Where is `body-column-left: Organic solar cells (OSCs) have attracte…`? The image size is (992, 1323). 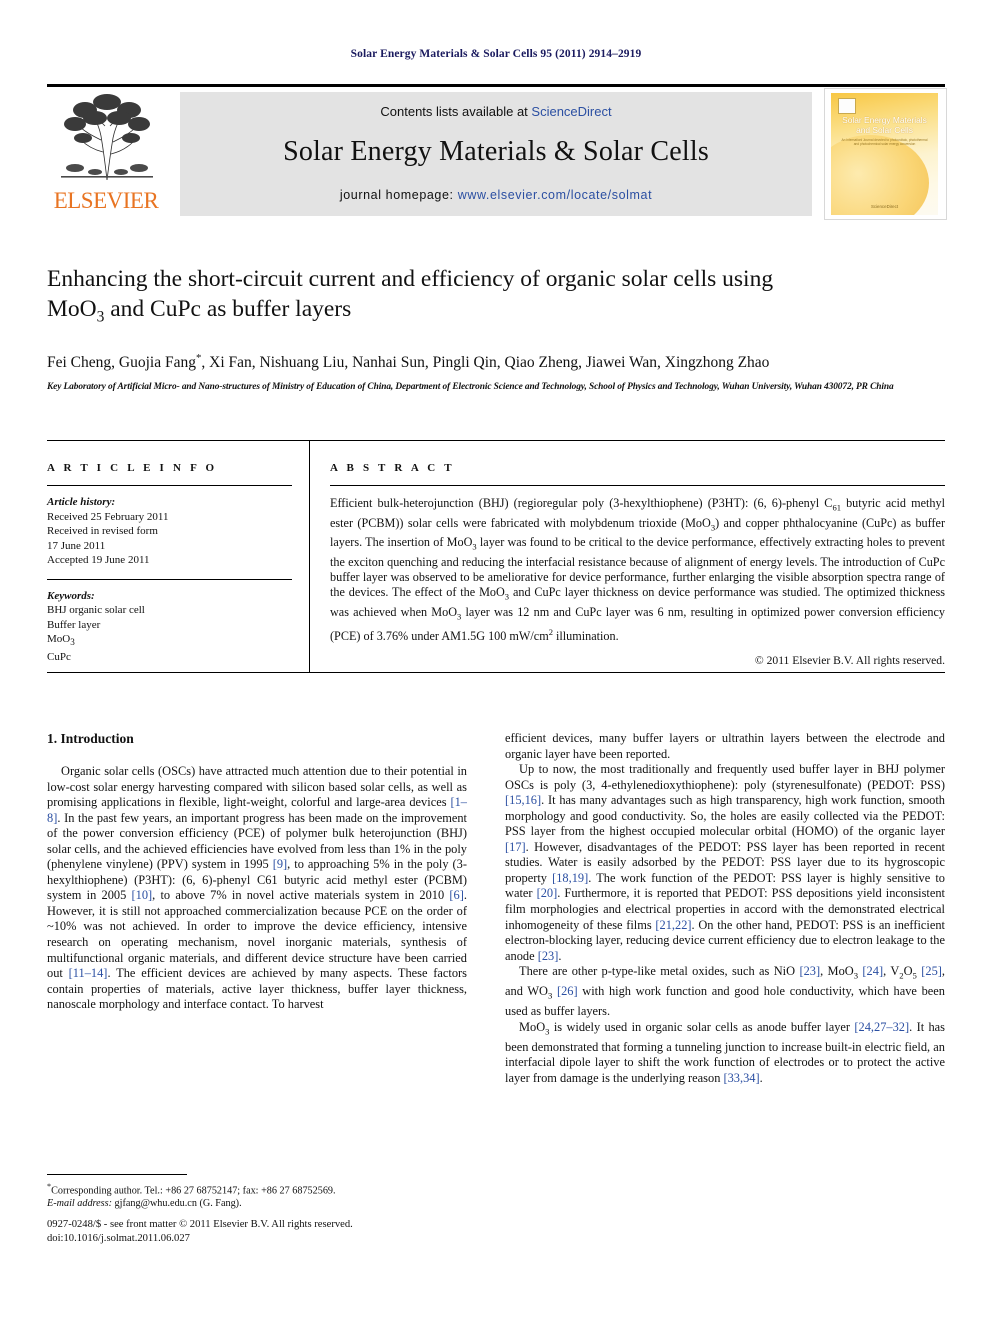
body-column-left: Organic solar cells (OSCs) have attracte… is located at coordinates (257, 888).